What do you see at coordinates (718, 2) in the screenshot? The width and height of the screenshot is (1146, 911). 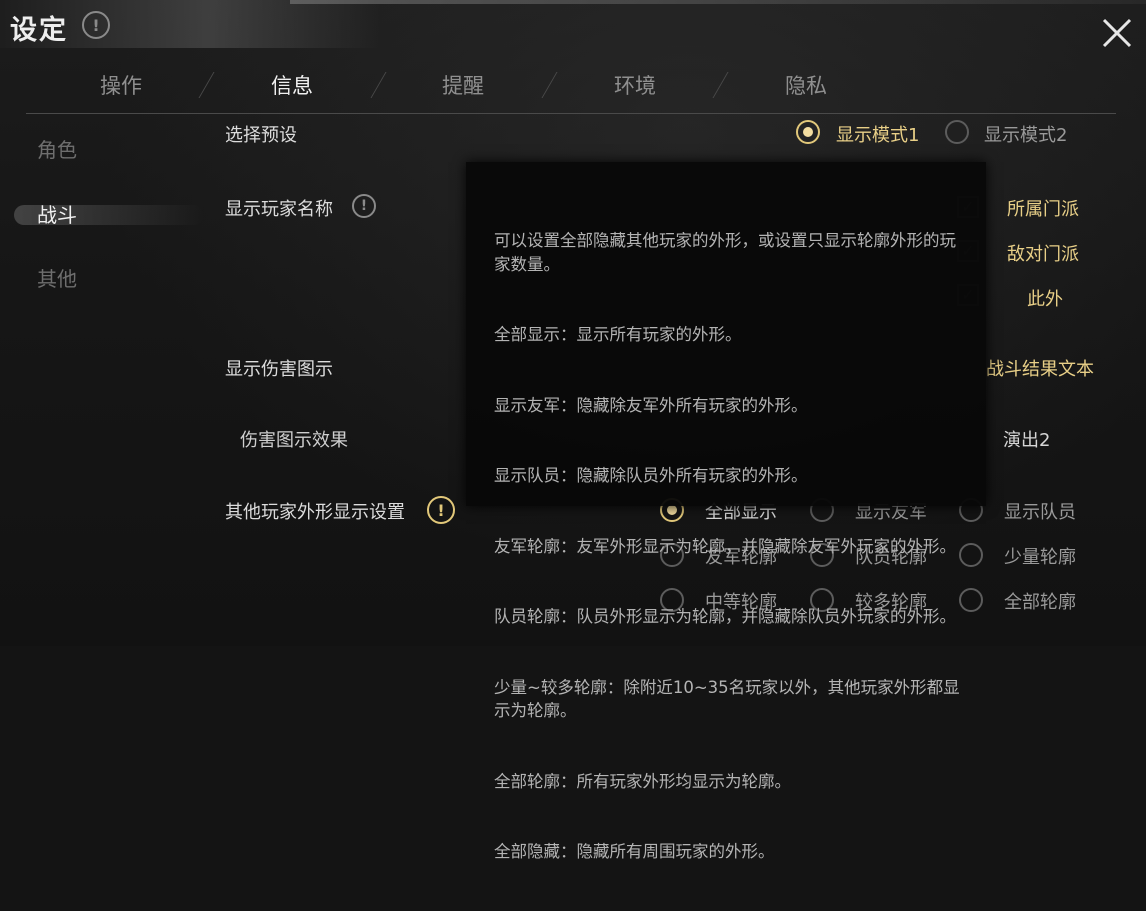 I see `top-banner-strip` at bounding box center [718, 2].